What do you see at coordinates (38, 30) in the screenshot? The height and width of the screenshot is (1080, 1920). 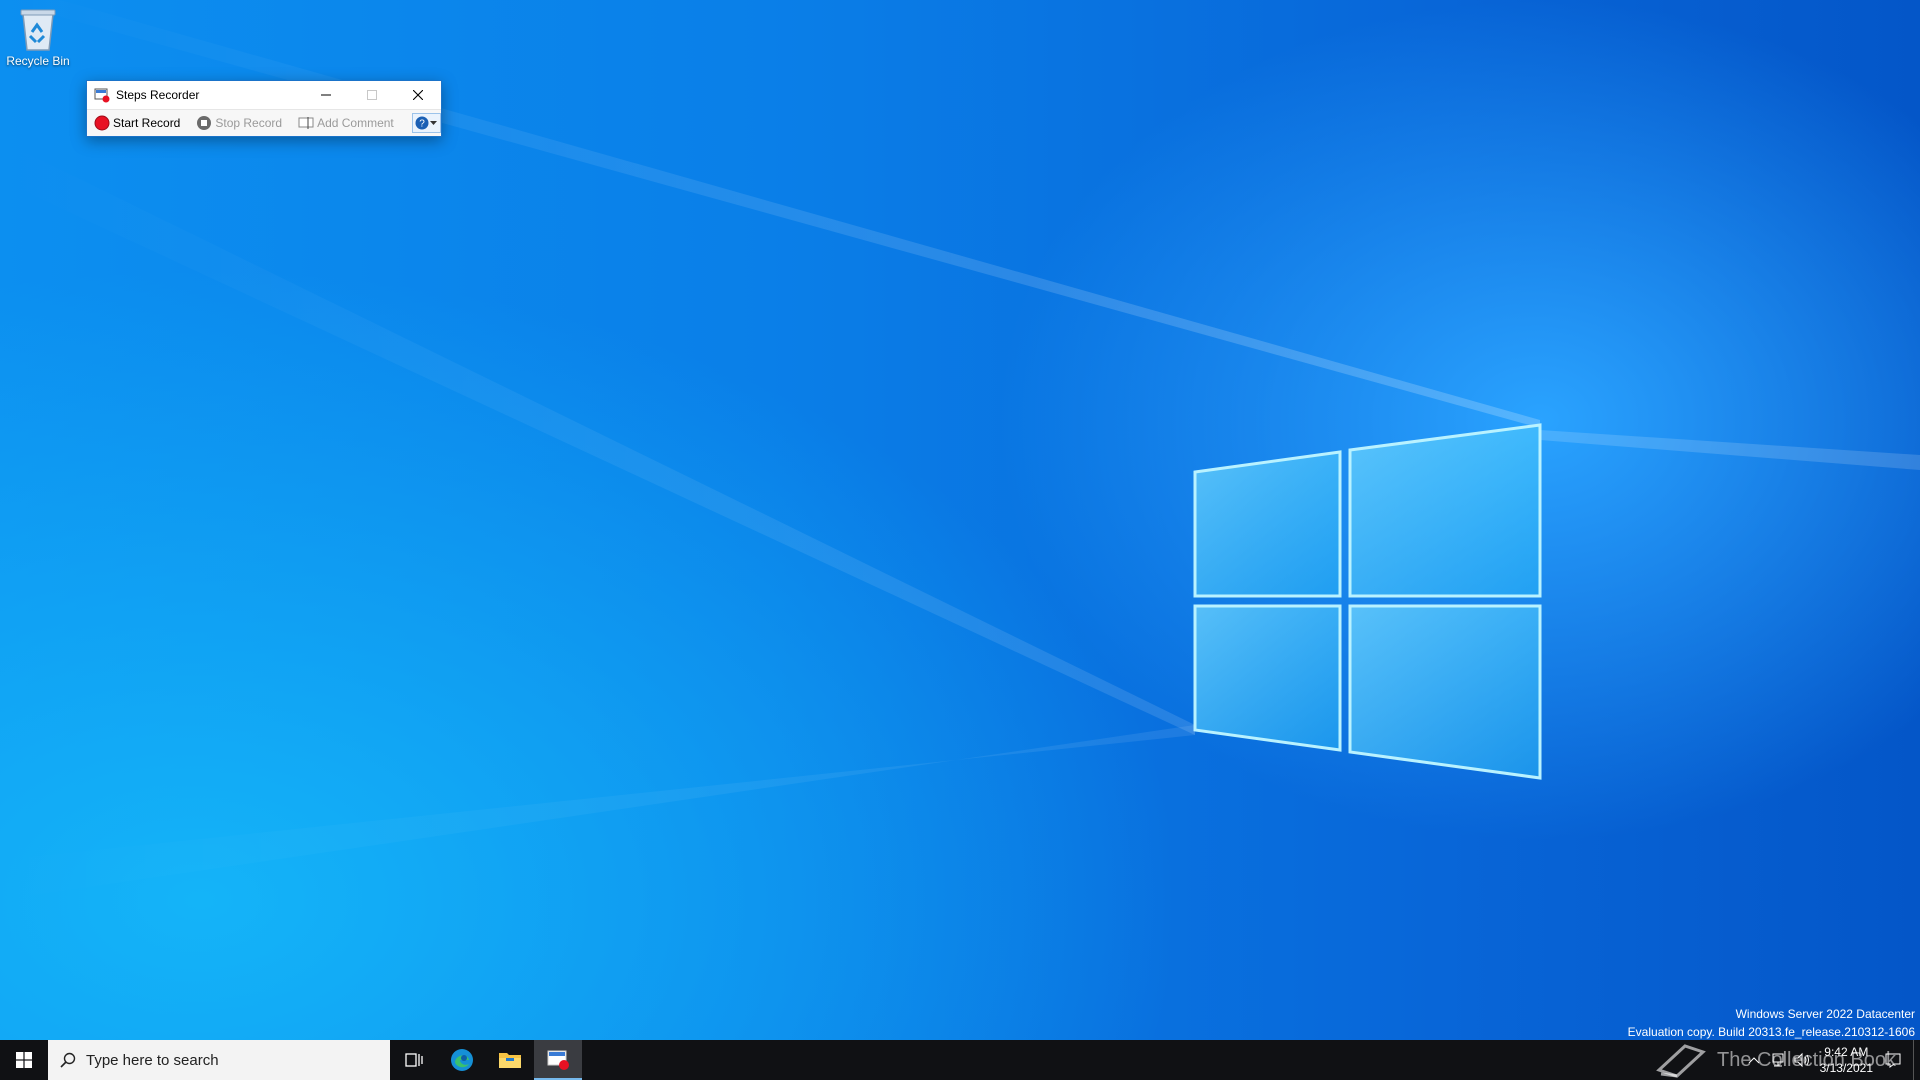 I see `recycle-bin-icon` at bounding box center [38, 30].